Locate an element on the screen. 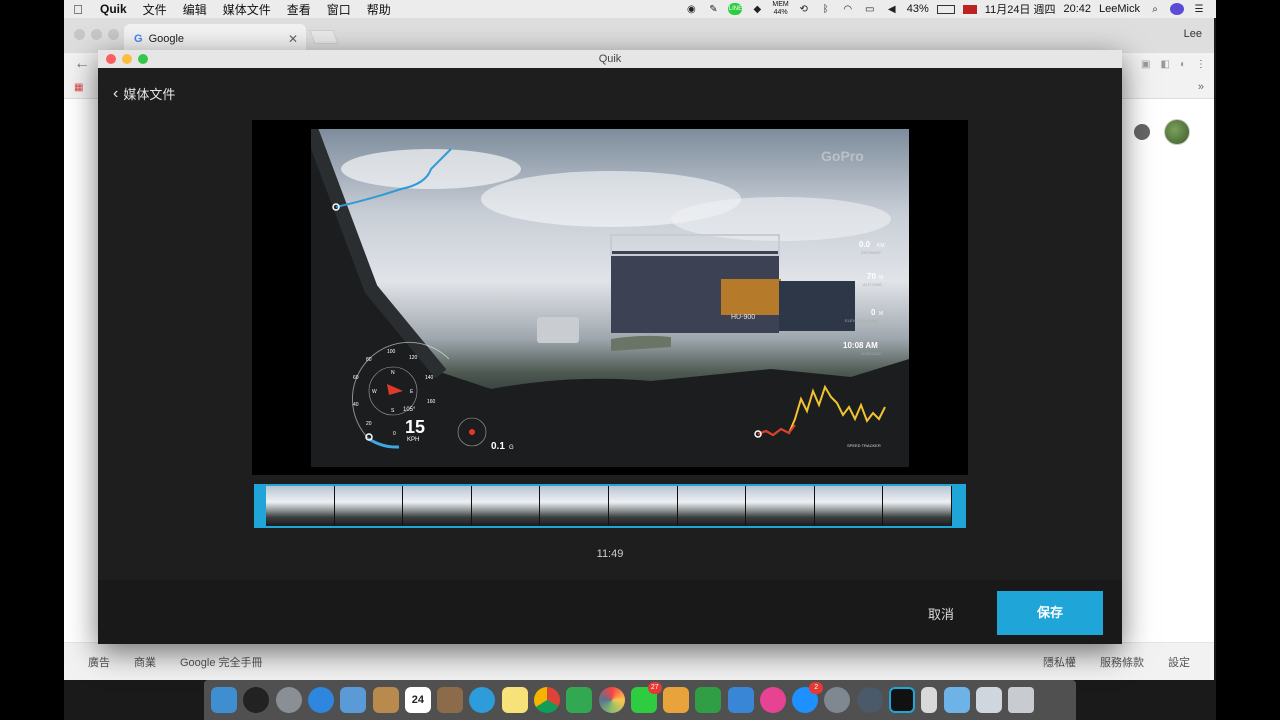 The width and height of the screenshot is (1280, 720). gauge-tick-0: 0 is located at coordinates (394, 434).